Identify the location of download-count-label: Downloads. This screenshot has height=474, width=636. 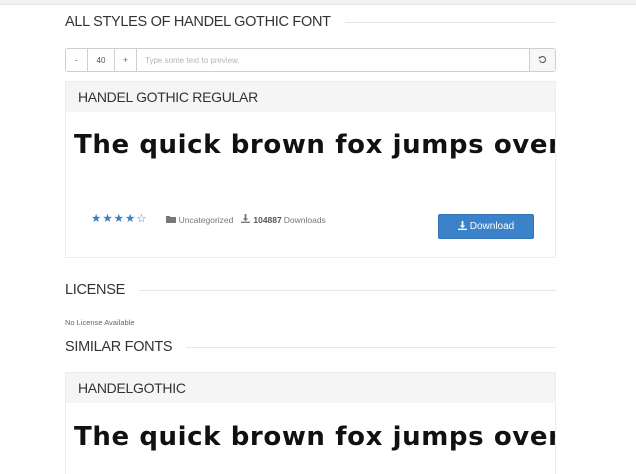
(304, 219).